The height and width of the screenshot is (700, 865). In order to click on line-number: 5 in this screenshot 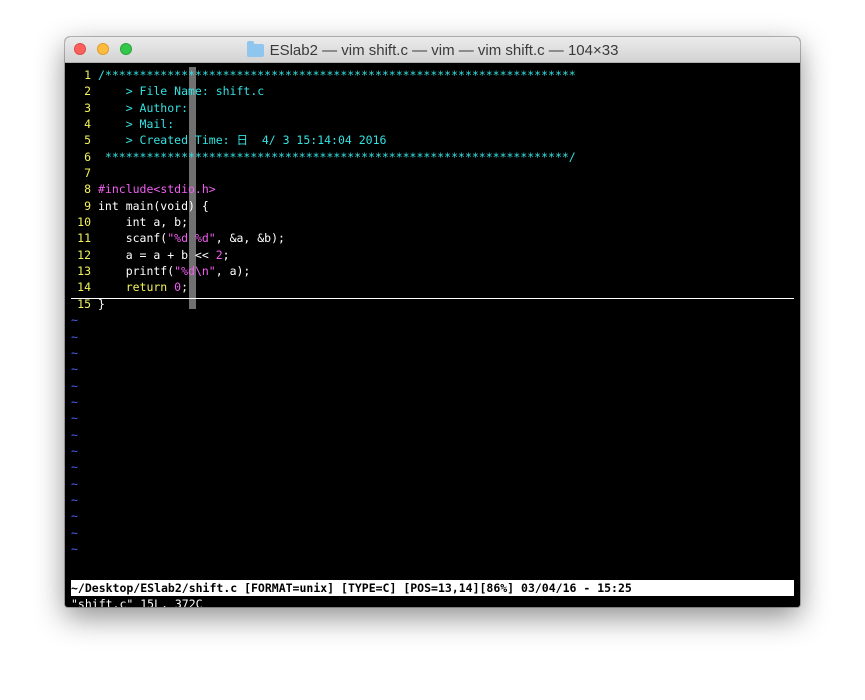, I will do `click(87, 140)`.